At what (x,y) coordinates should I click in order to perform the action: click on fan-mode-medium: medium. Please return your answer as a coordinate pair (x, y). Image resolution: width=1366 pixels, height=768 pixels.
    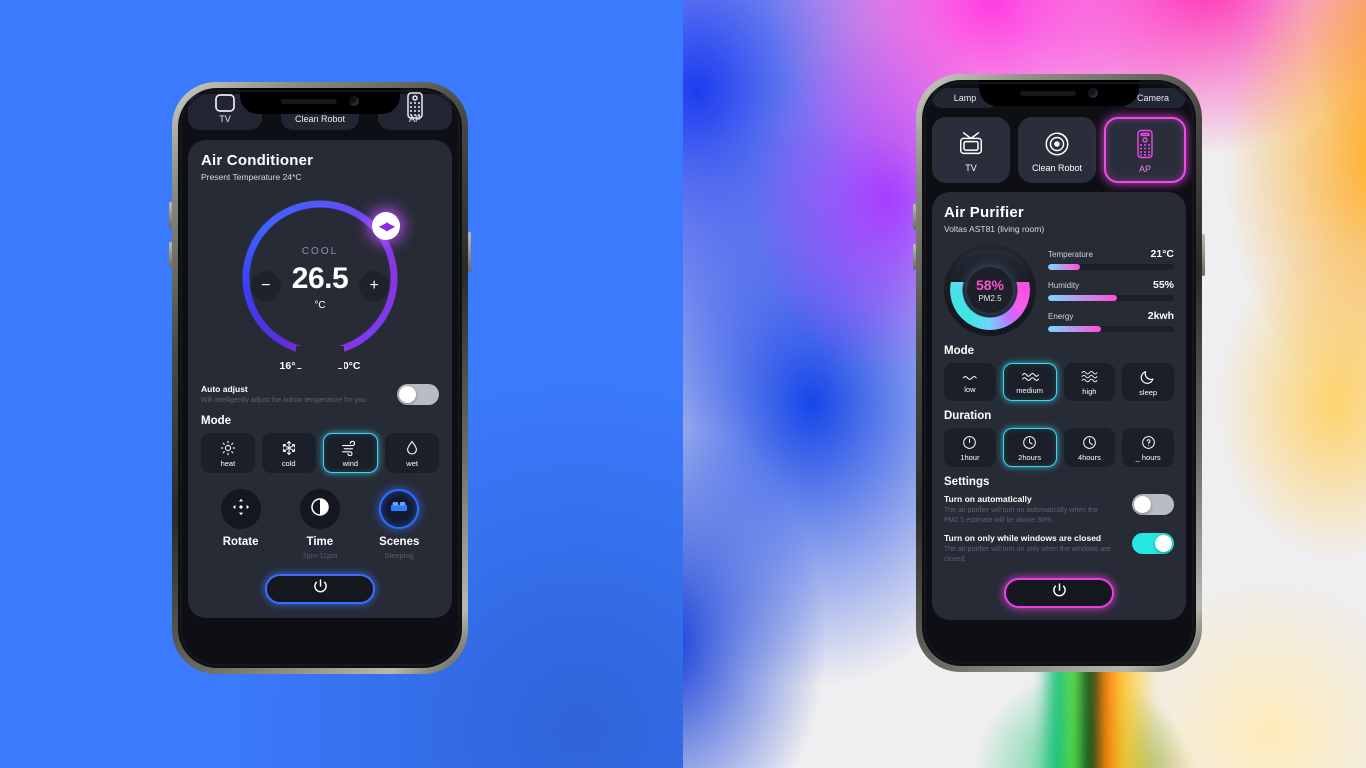
    Looking at the image, I should click on (1029, 382).